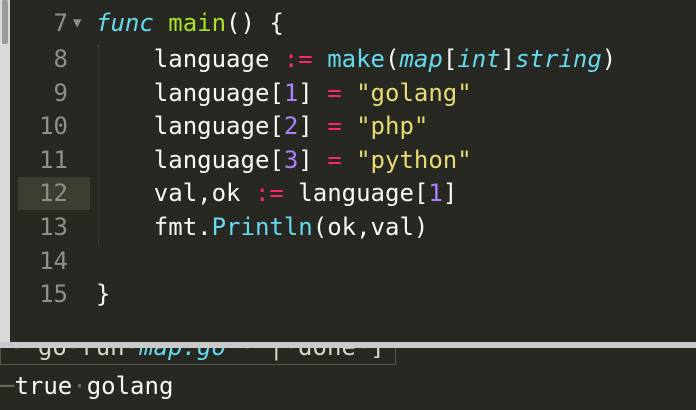 The height and width of the screenshot is (410, 696). I want to click on code-line-14: 14, so click(348, 261).